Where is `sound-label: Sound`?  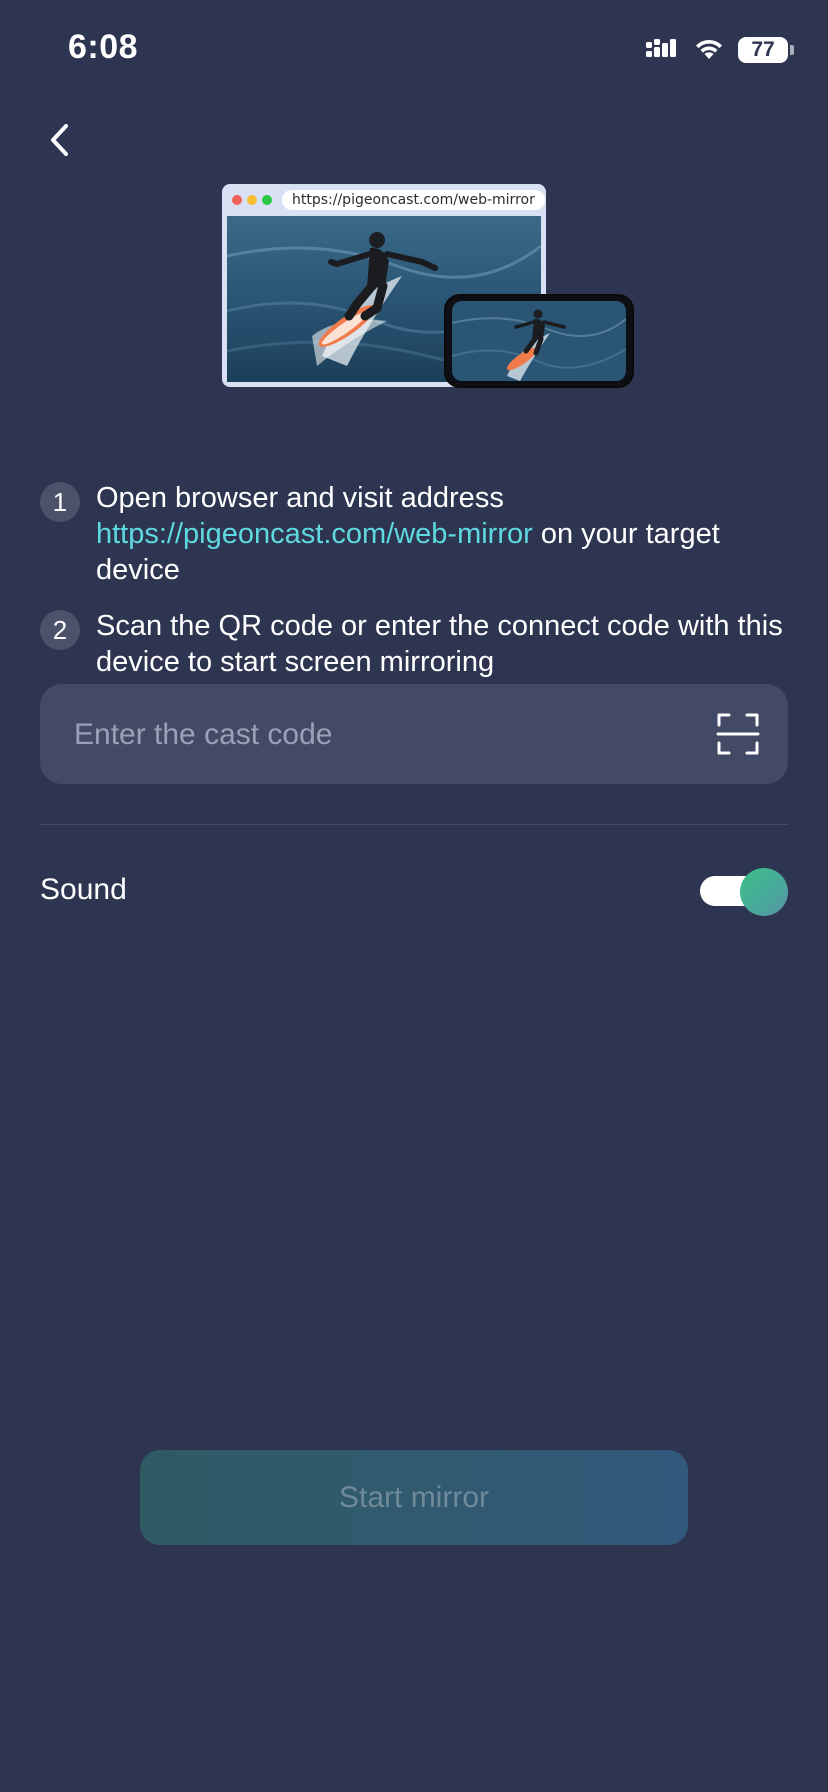 sound-label: Sound is located at coordinates (83, 889).